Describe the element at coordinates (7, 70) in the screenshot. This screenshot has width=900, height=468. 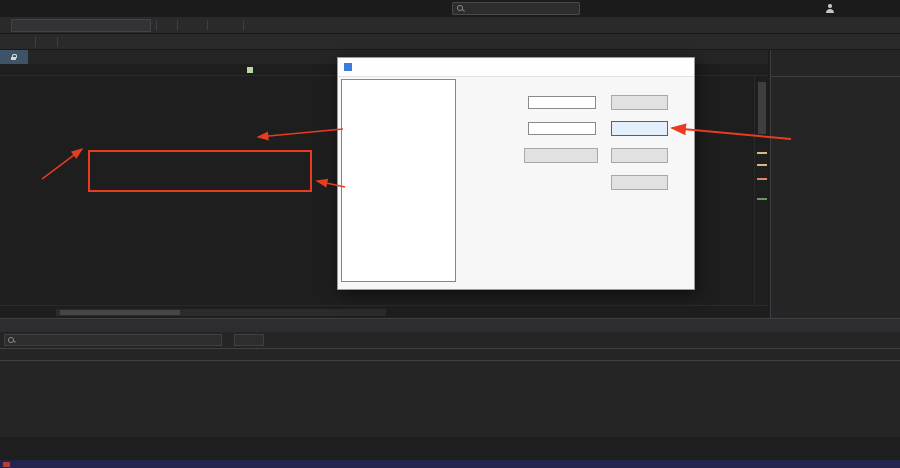
I see `project-selector` at that location.